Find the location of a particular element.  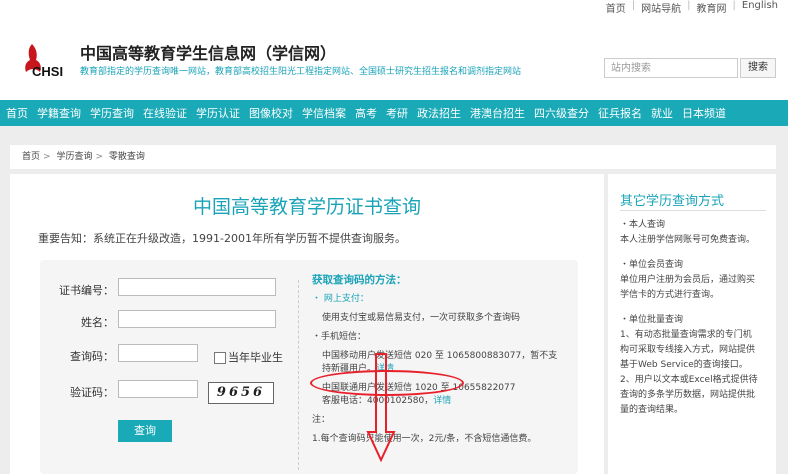

important-notice: 重要告知：系统正在升级改造，1991-2001年所有学历暂不提供查询服务。 is located at coordinates (222, 238).